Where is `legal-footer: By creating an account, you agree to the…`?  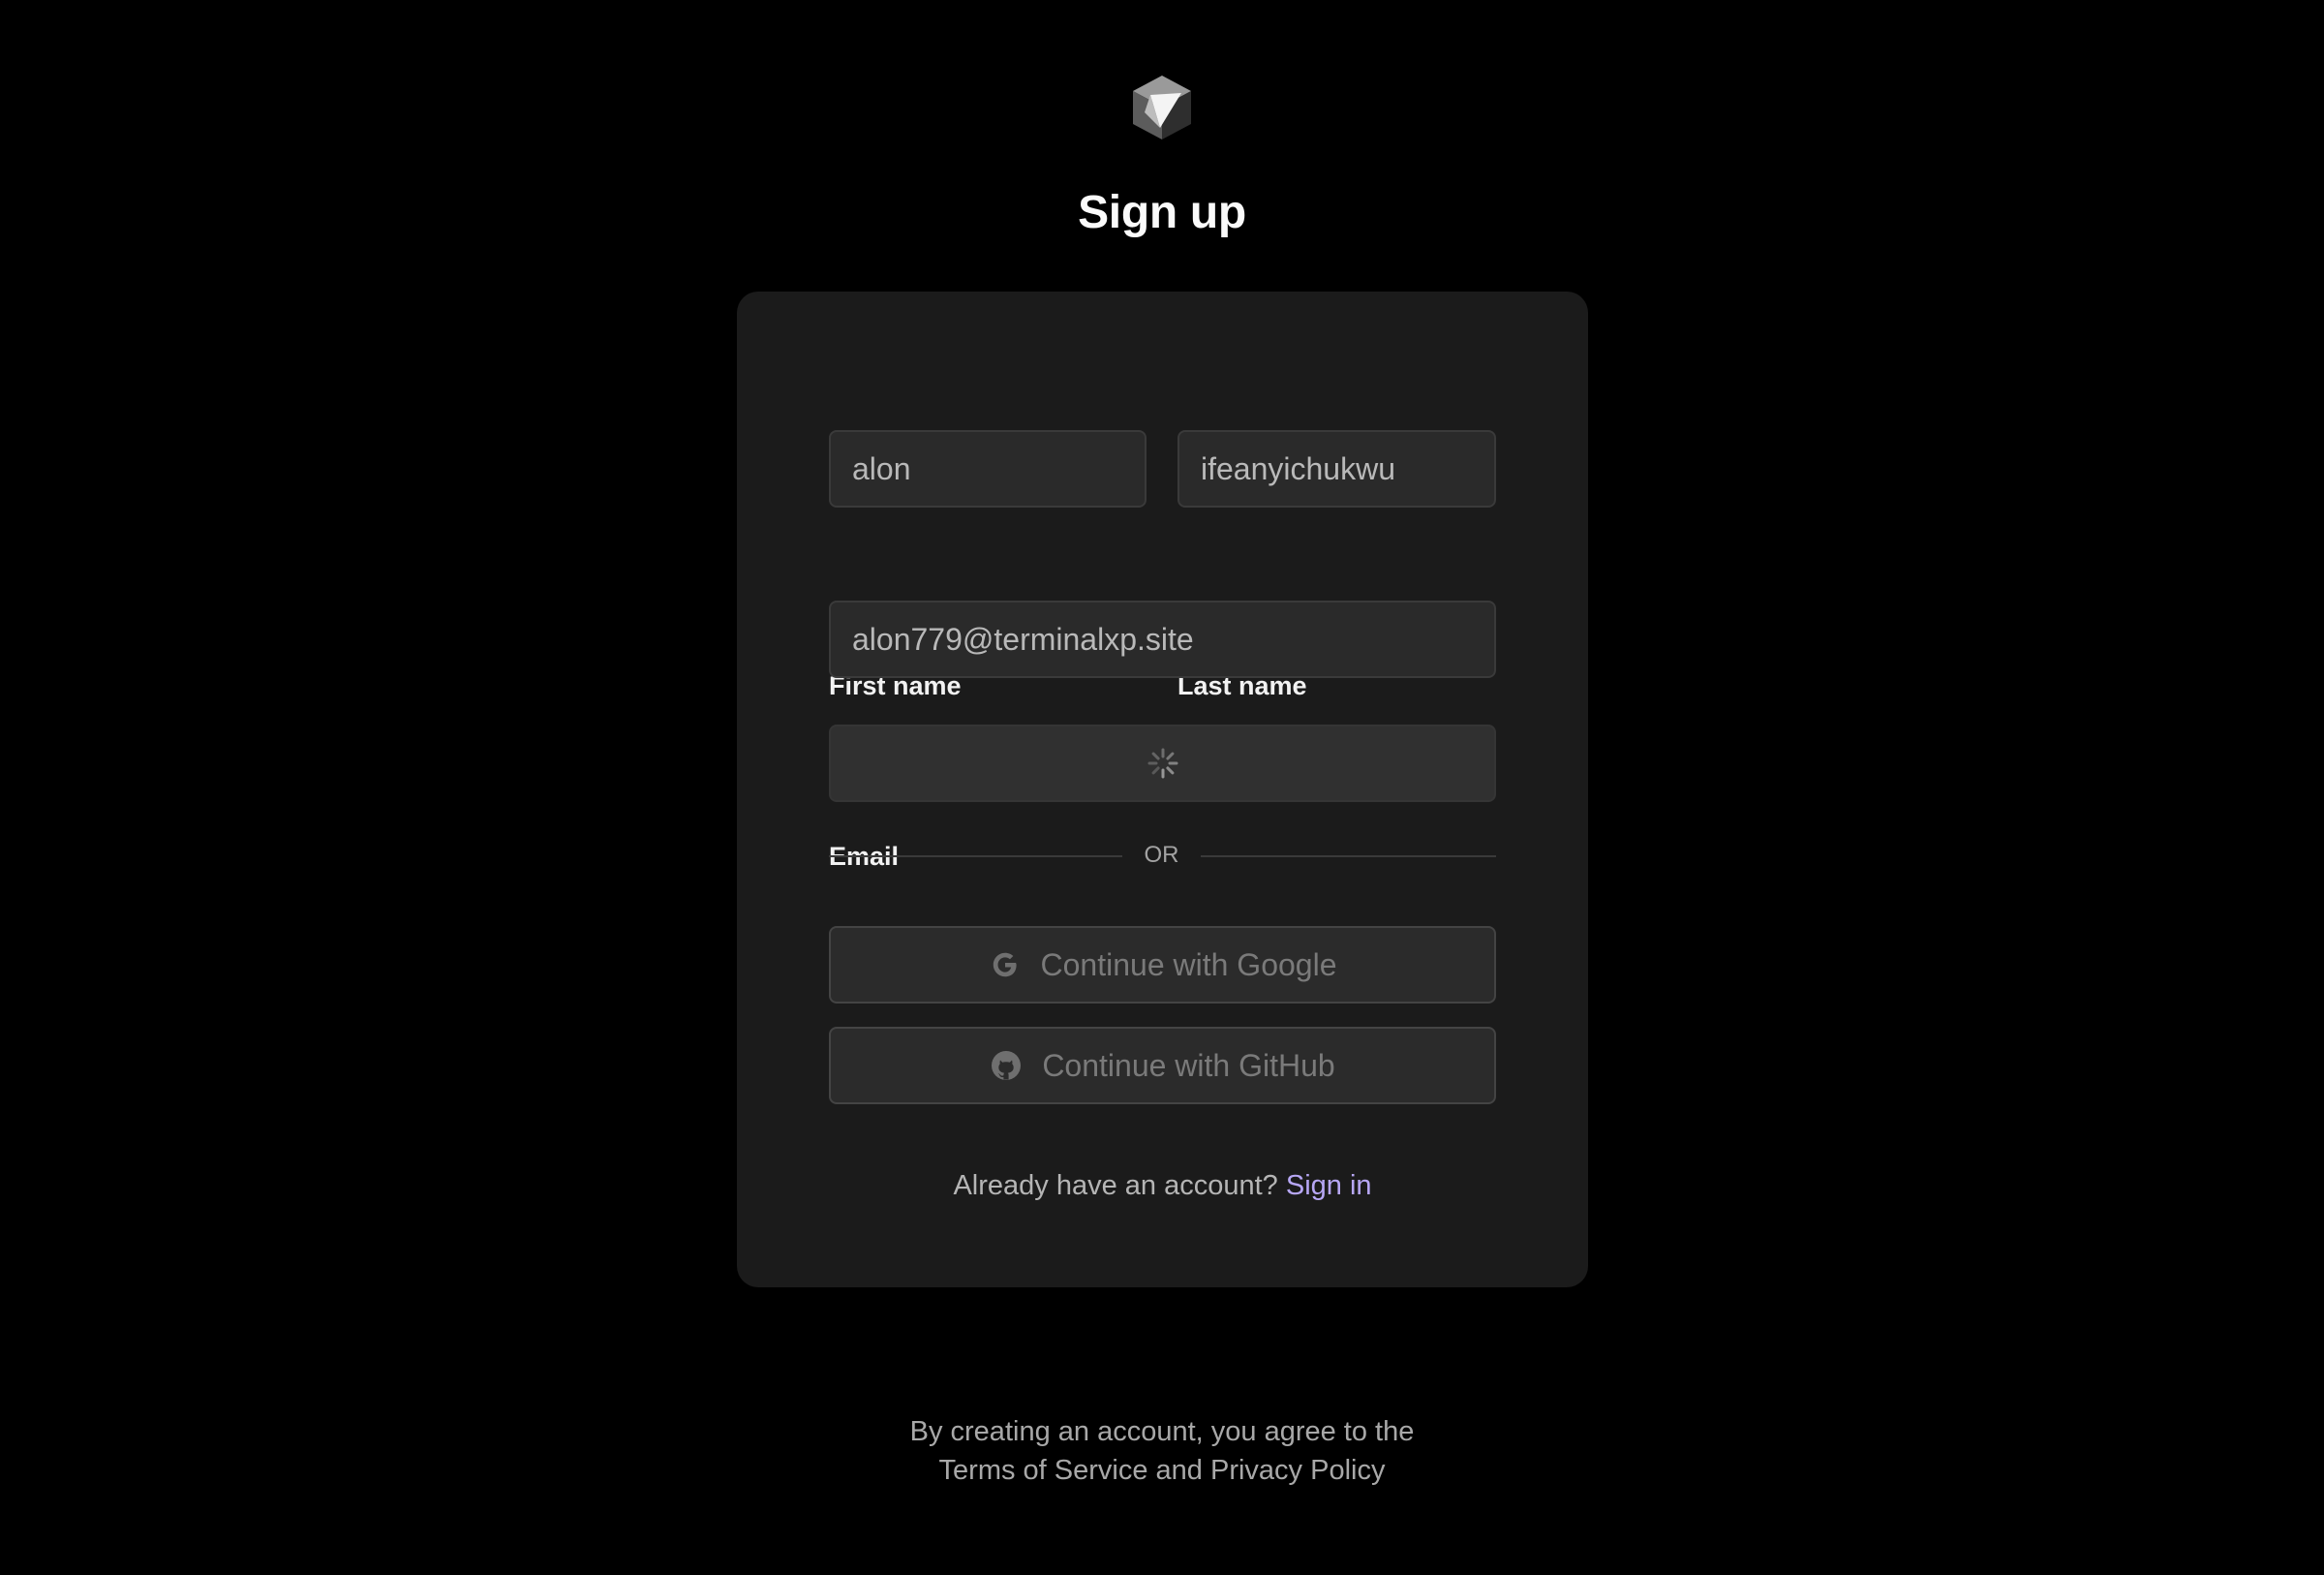
legal-footer: By creating an account, you agree to the… is located at coordinates (1162, 1451).